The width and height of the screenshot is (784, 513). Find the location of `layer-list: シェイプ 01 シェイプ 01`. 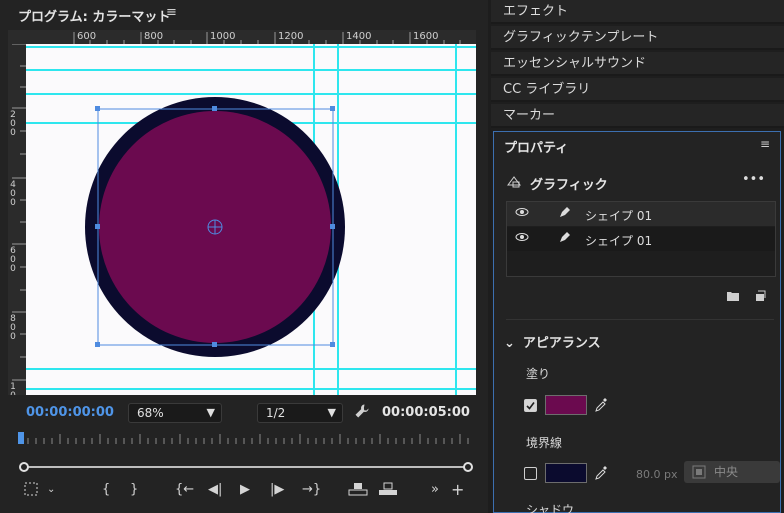

layer-list: シェイプ 01 シェイプ 01 is located at coordinates (641, 239).